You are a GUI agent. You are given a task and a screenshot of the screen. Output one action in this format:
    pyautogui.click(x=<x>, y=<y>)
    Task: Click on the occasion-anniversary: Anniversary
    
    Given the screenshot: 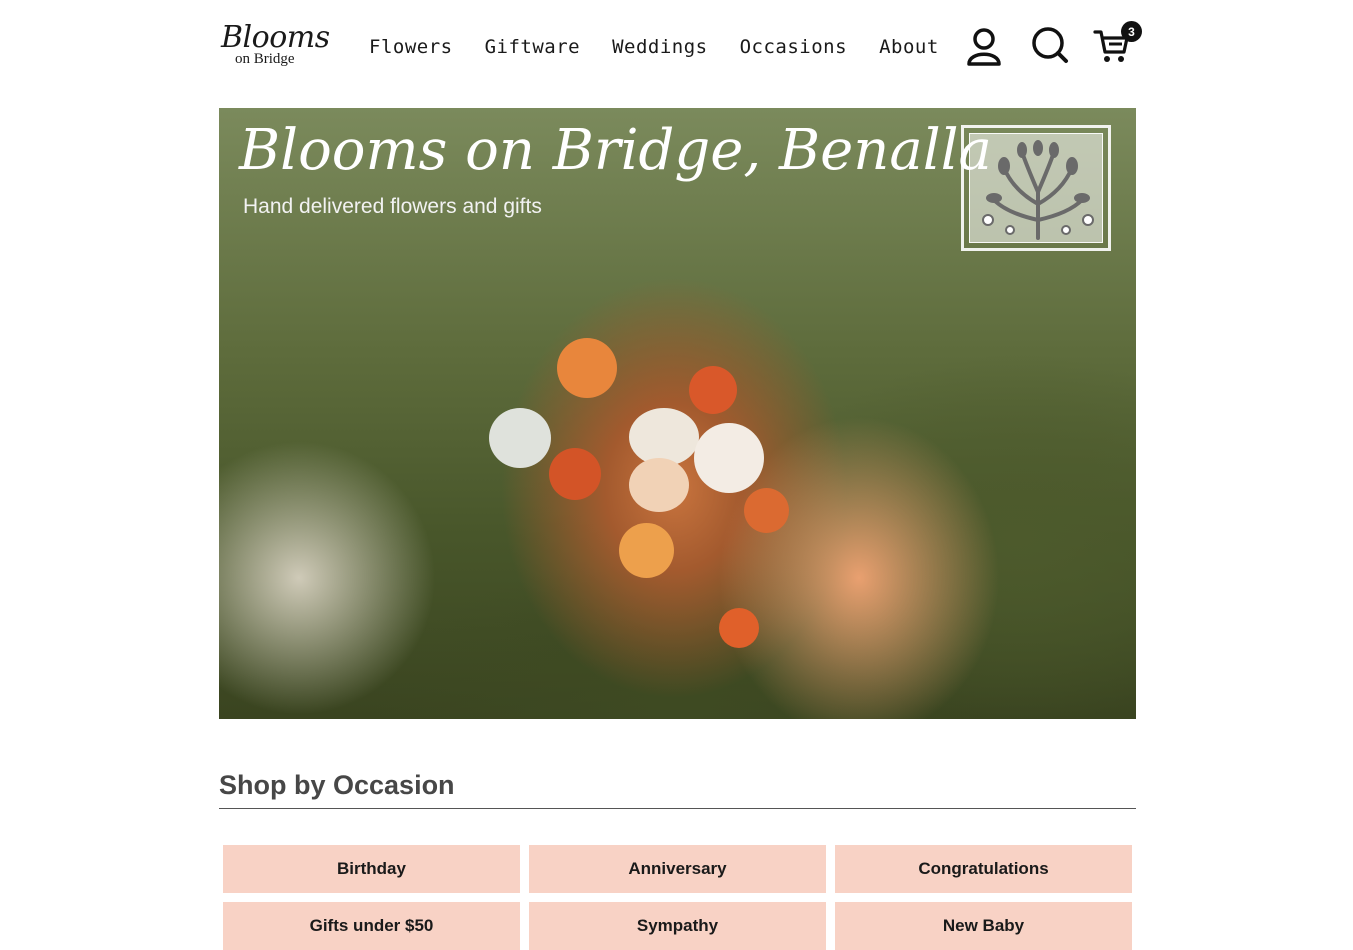 What is the action you would take?
    pyautogui.click(x=677, y=869)
    